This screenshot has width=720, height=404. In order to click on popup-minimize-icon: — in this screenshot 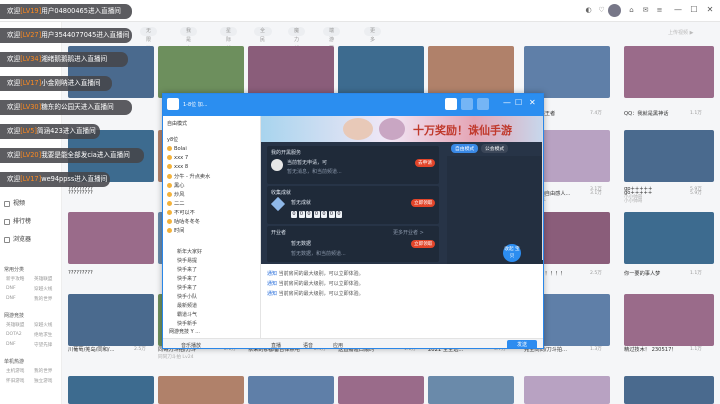, I will do `click(507, 102)`.